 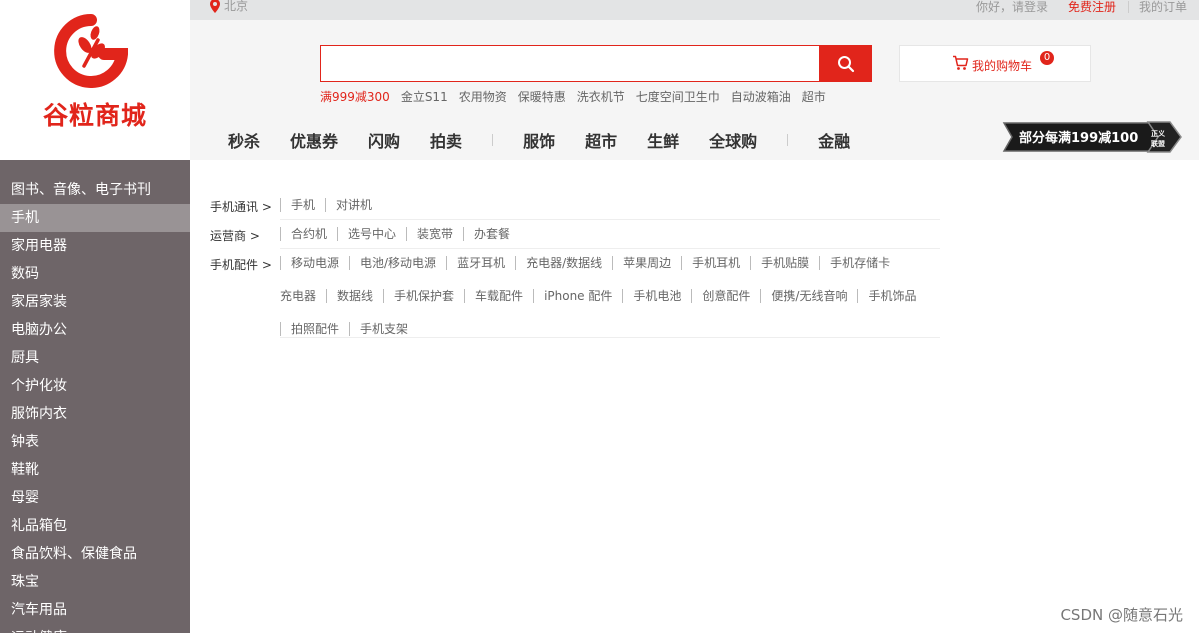 I want to click on subcategory-link: iPhone 配件, so click(x=577, y=296).